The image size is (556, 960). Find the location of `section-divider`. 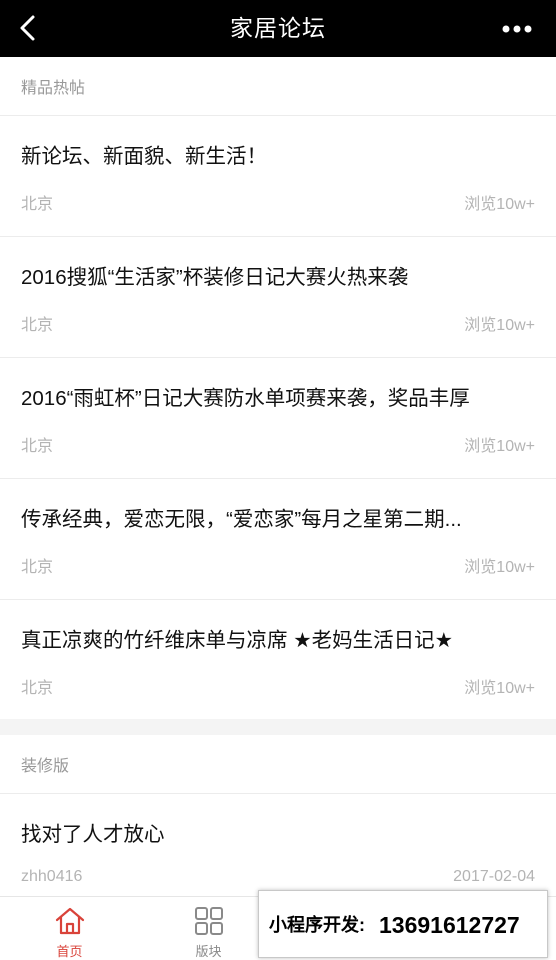

section-divider is located at coordinates (278, 727).